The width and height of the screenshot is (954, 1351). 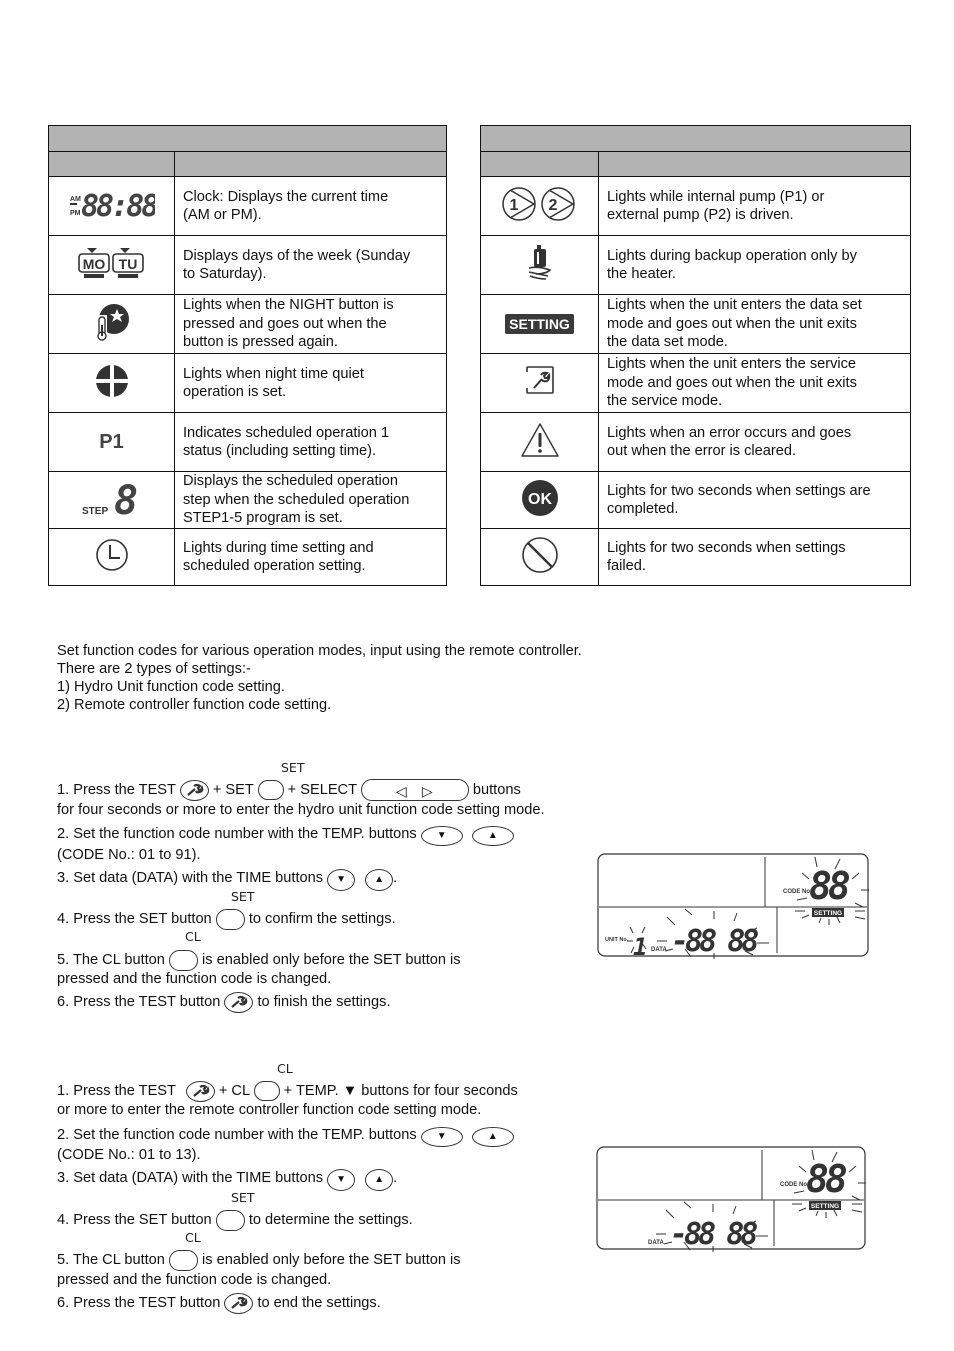 What do you see at coordinates (732, 255) in the screenshot?
I see `desc-line: Lights during backup operation only by` at bounding box center [732, 255].